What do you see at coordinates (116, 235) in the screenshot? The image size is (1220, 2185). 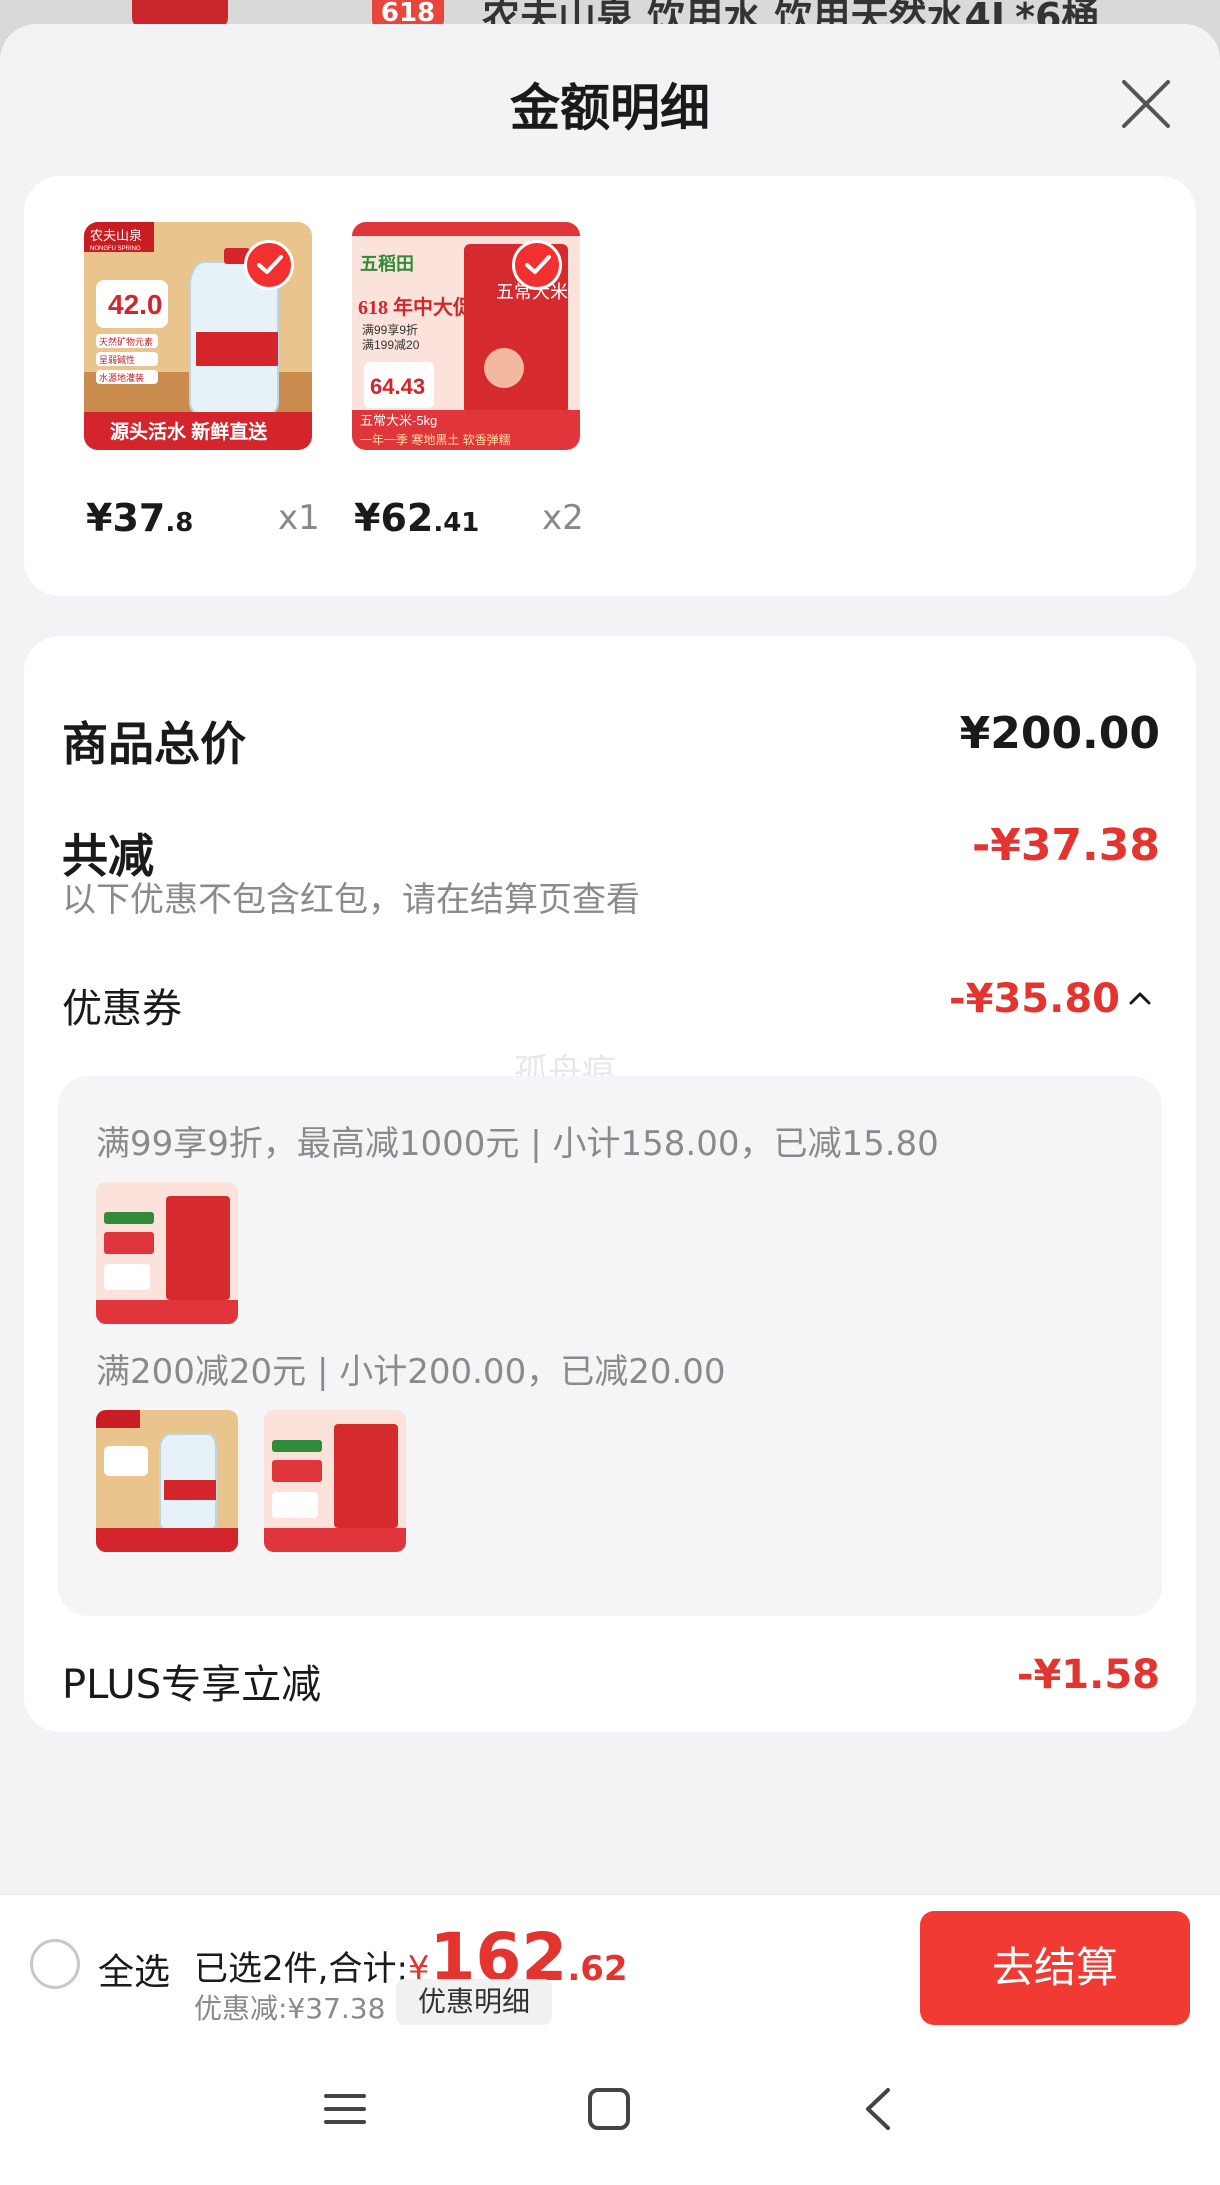 I see `svg-text: 农夫山泉` at bounding box center [116, 235].